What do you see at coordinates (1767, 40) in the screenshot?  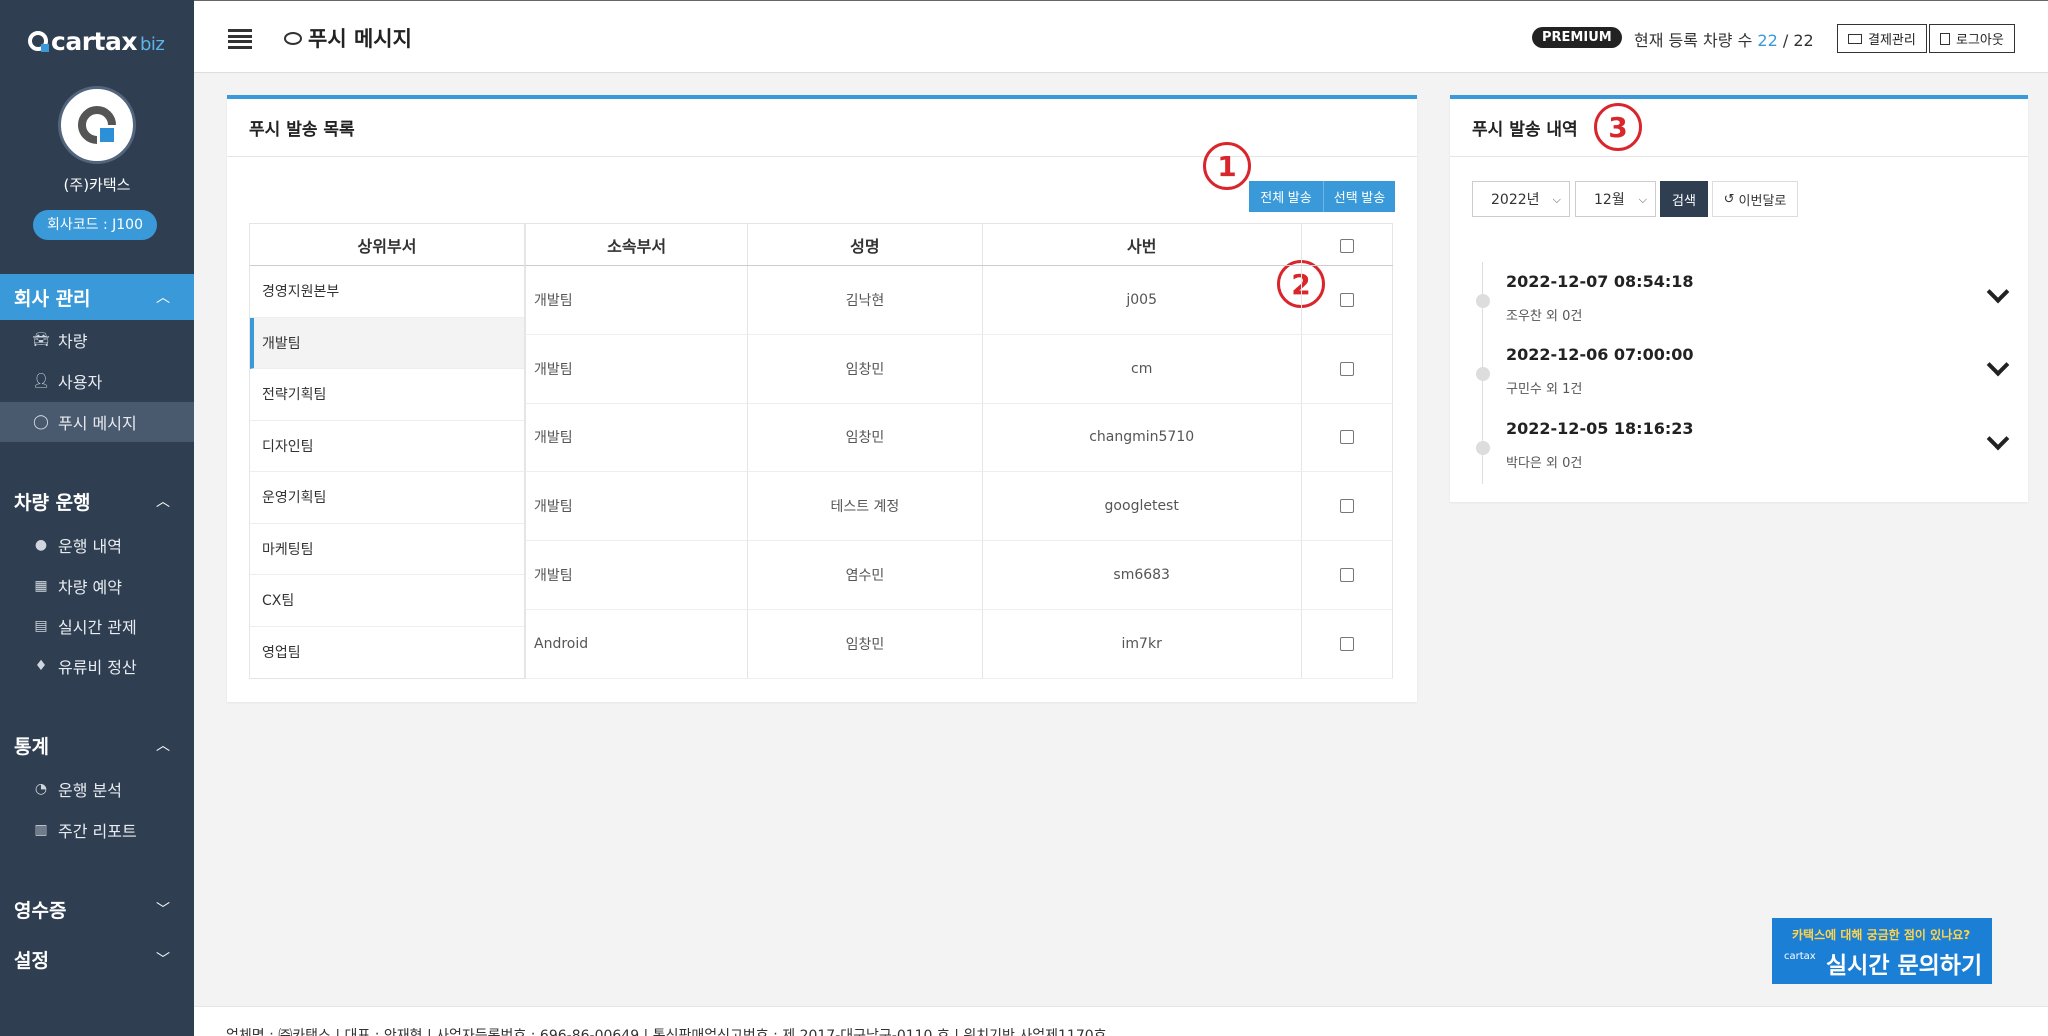 I see `reg-count-current: 22` at bounding box center [1767, 40].